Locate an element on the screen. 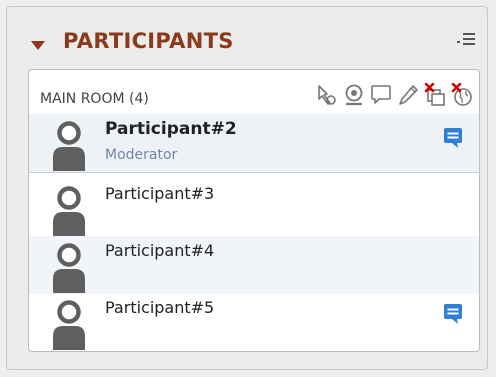  globe-disabled-icon is located at coordinates (462, 95).